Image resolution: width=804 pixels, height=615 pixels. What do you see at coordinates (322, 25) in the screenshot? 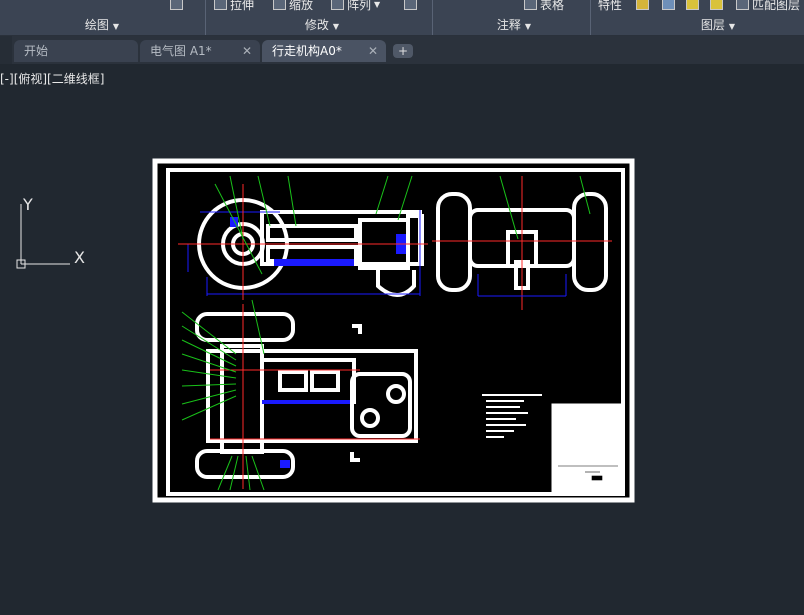
I see `panel-modify: 修改 ▼` at bounding box center [322, 25].